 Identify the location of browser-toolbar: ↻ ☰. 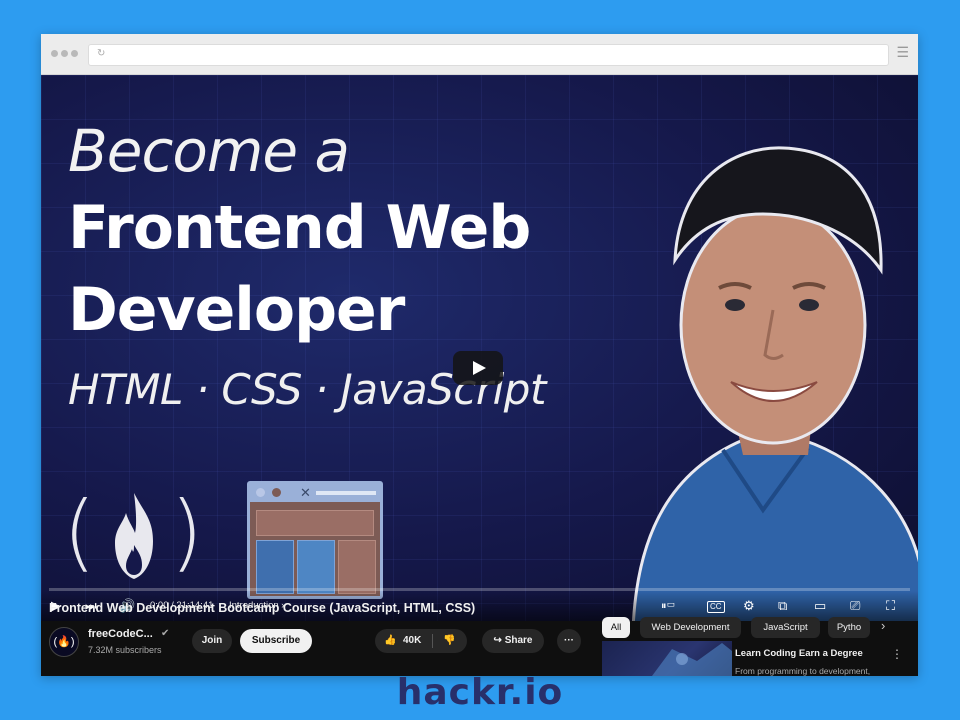
(479, 54).